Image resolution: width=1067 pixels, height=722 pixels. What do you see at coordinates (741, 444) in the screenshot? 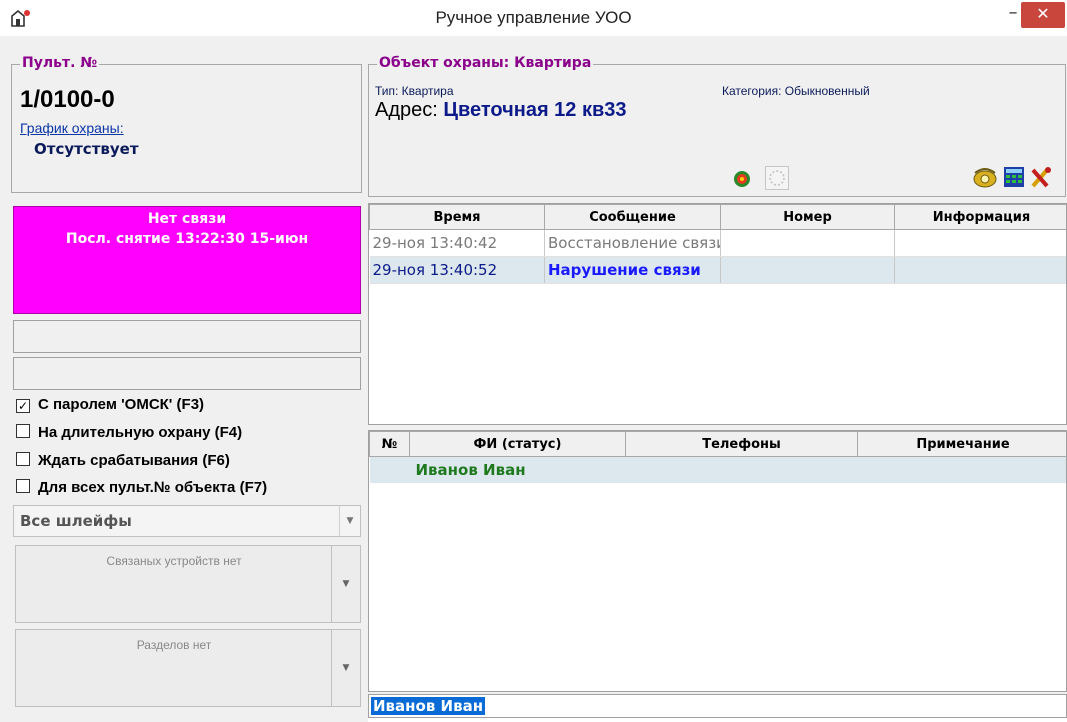
I see `column-header-phones: Телефоны` at bounding box center [741, 444].